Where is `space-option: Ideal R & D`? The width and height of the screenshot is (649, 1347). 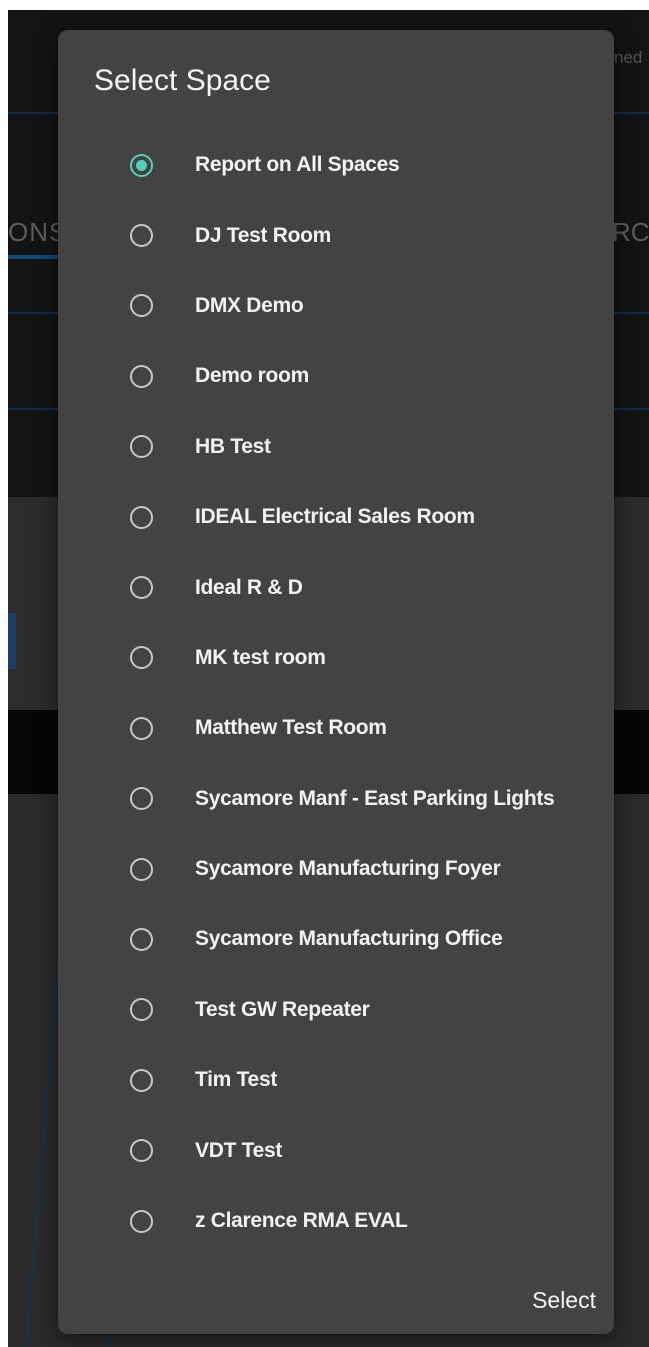
space-option: Ideal R & D is located at coordinates (336, 587).